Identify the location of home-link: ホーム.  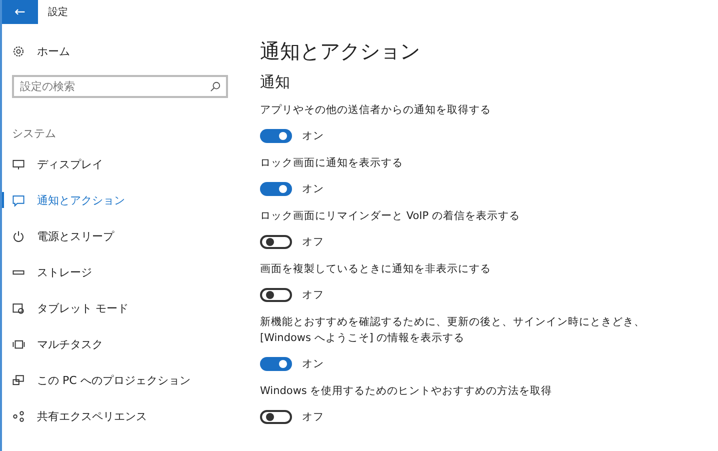
(130, 51).